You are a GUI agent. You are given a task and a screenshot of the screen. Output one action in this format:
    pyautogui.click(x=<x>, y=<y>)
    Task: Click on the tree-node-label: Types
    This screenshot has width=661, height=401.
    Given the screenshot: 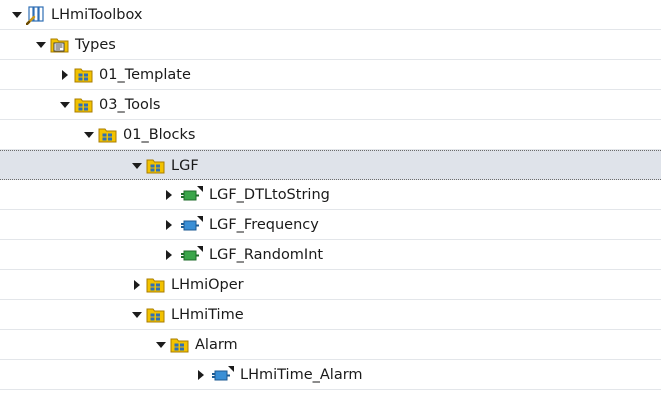 What is the action you would take?
    pyautogui.click(x=95, y=45)
    